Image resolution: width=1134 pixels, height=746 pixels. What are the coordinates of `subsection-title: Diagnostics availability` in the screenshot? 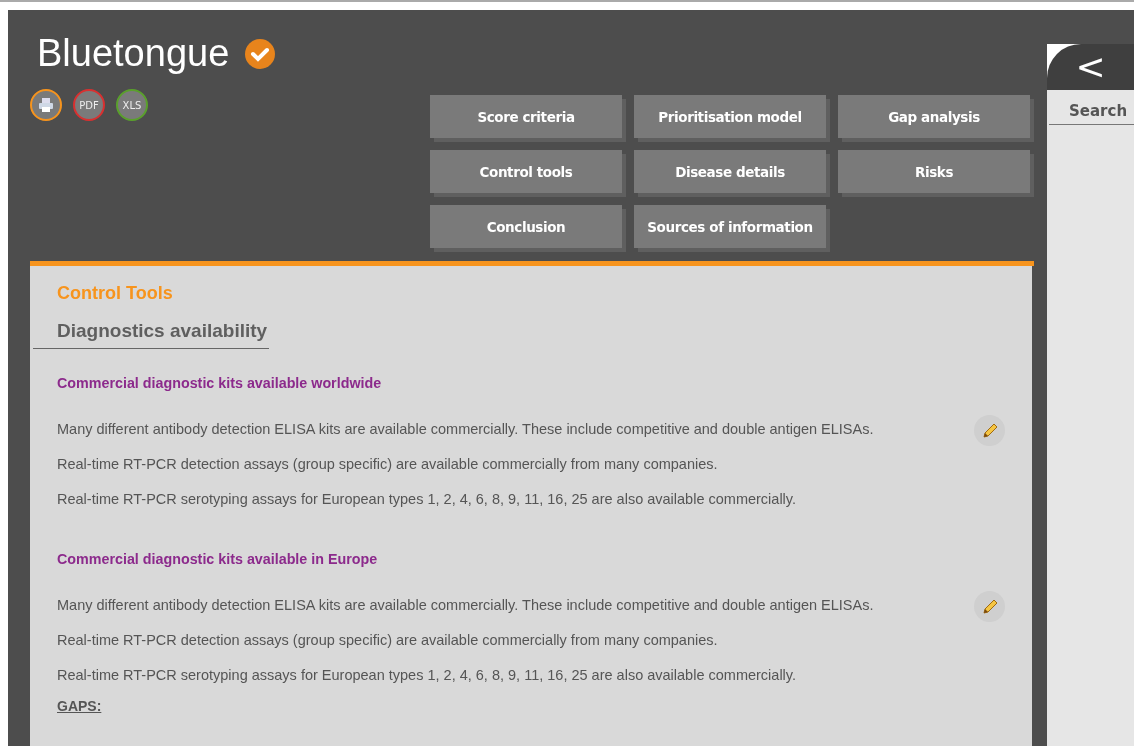 It's located at (151, 334).